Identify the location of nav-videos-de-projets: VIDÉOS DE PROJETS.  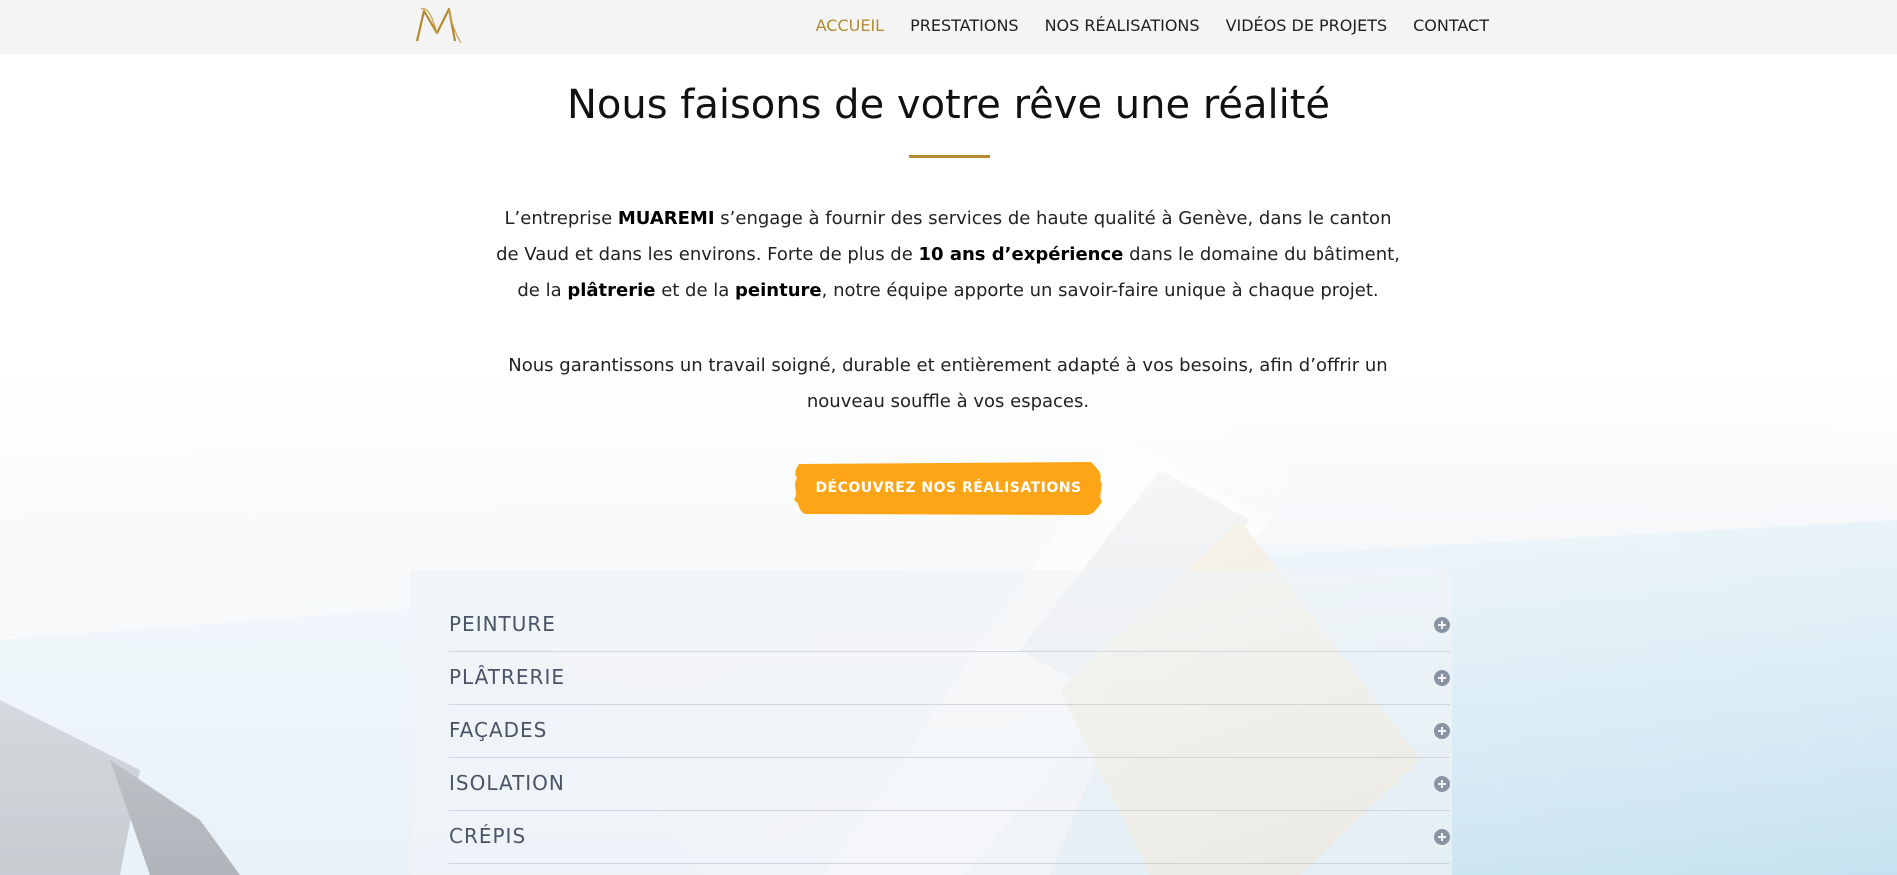
(1307, 25).